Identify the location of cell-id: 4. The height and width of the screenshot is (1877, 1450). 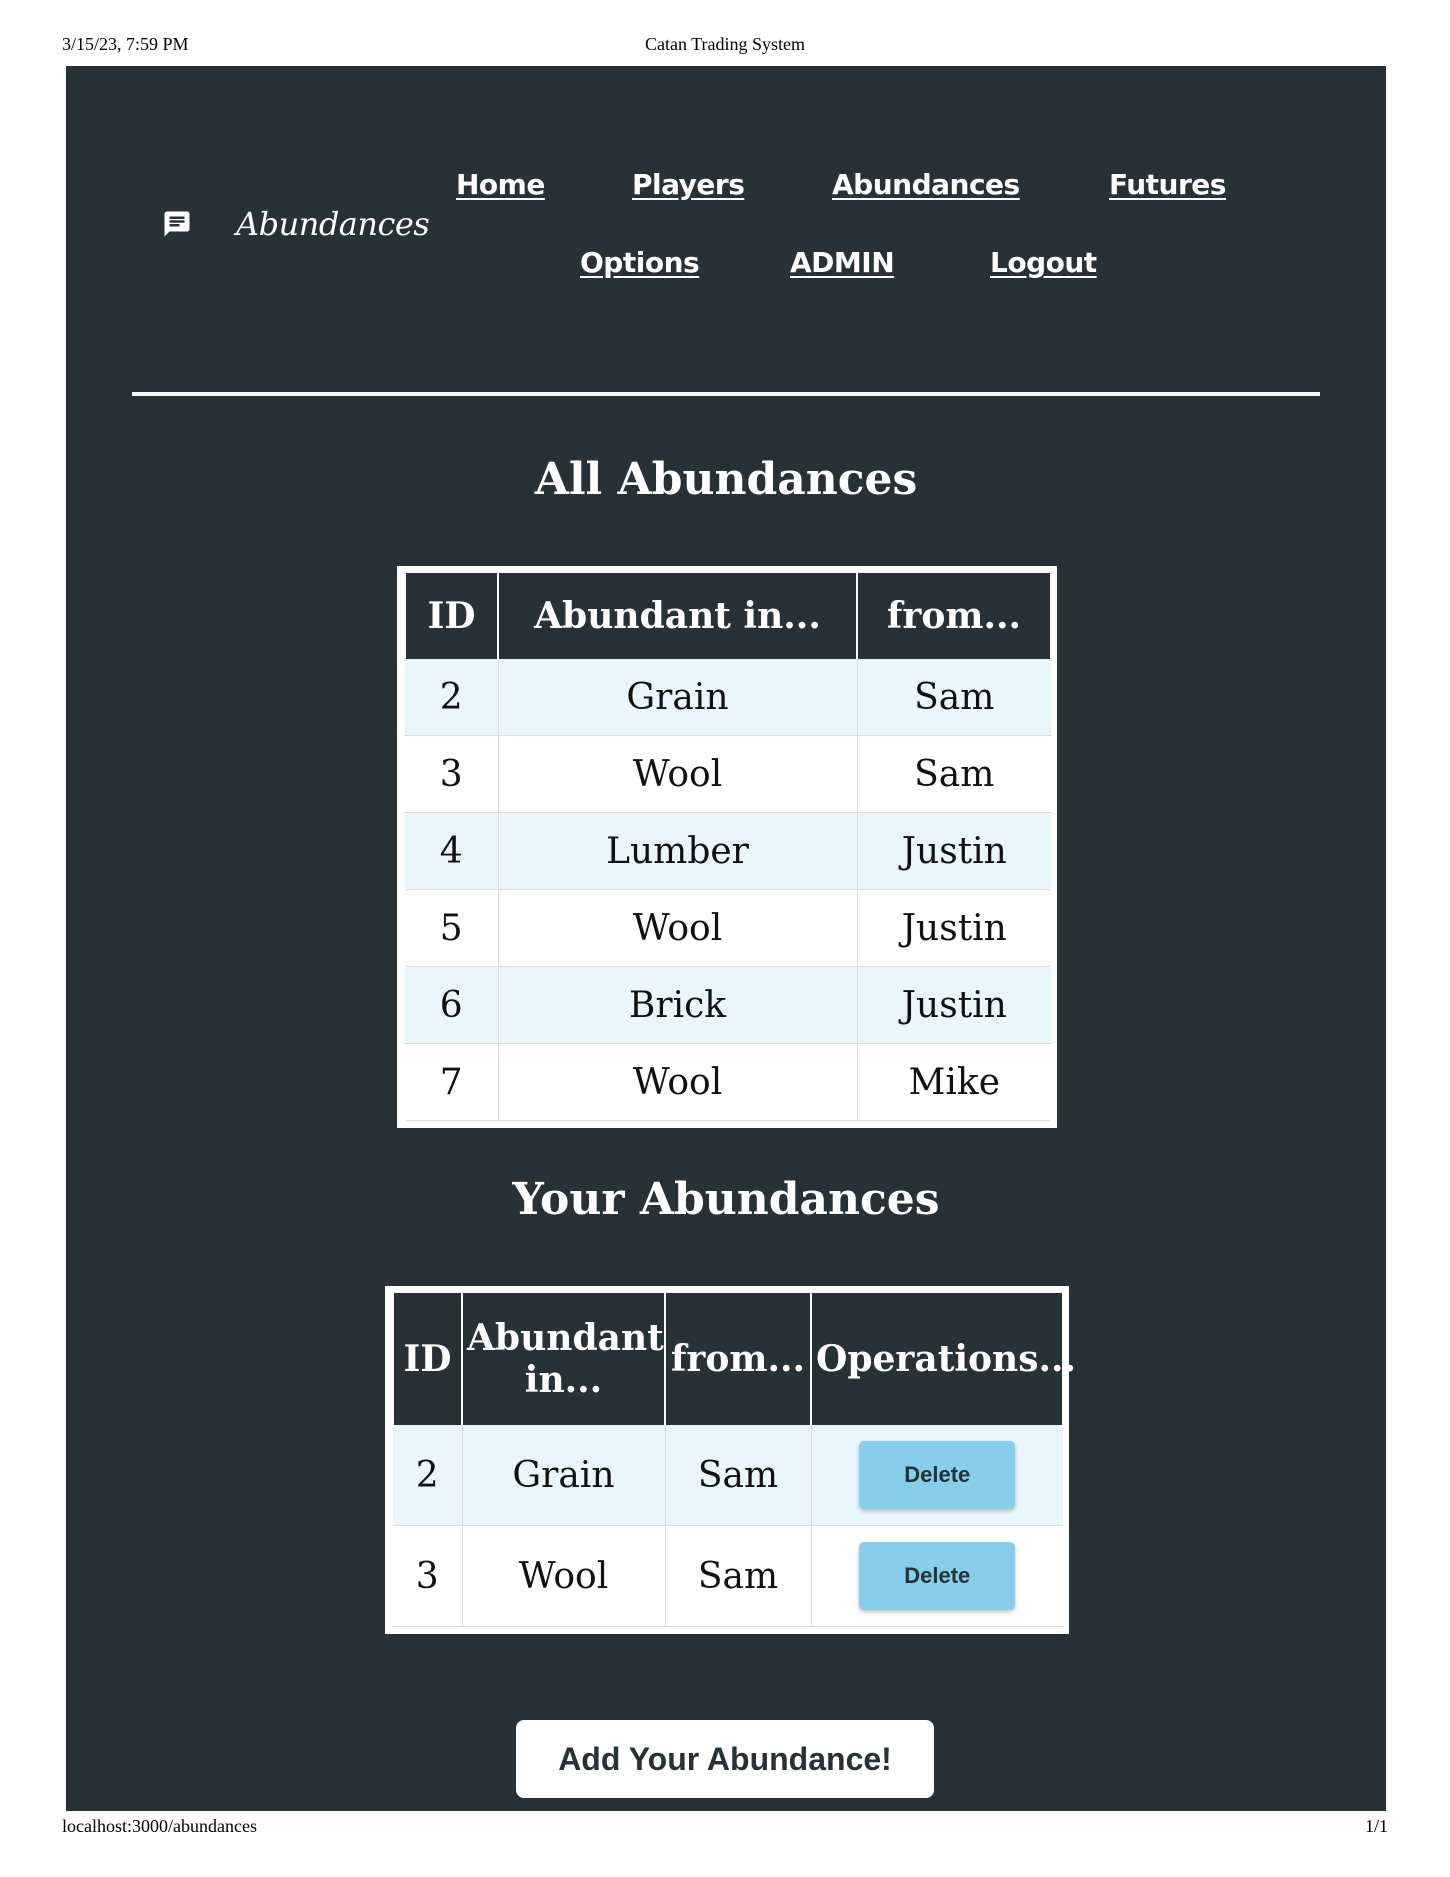
(452, 851).